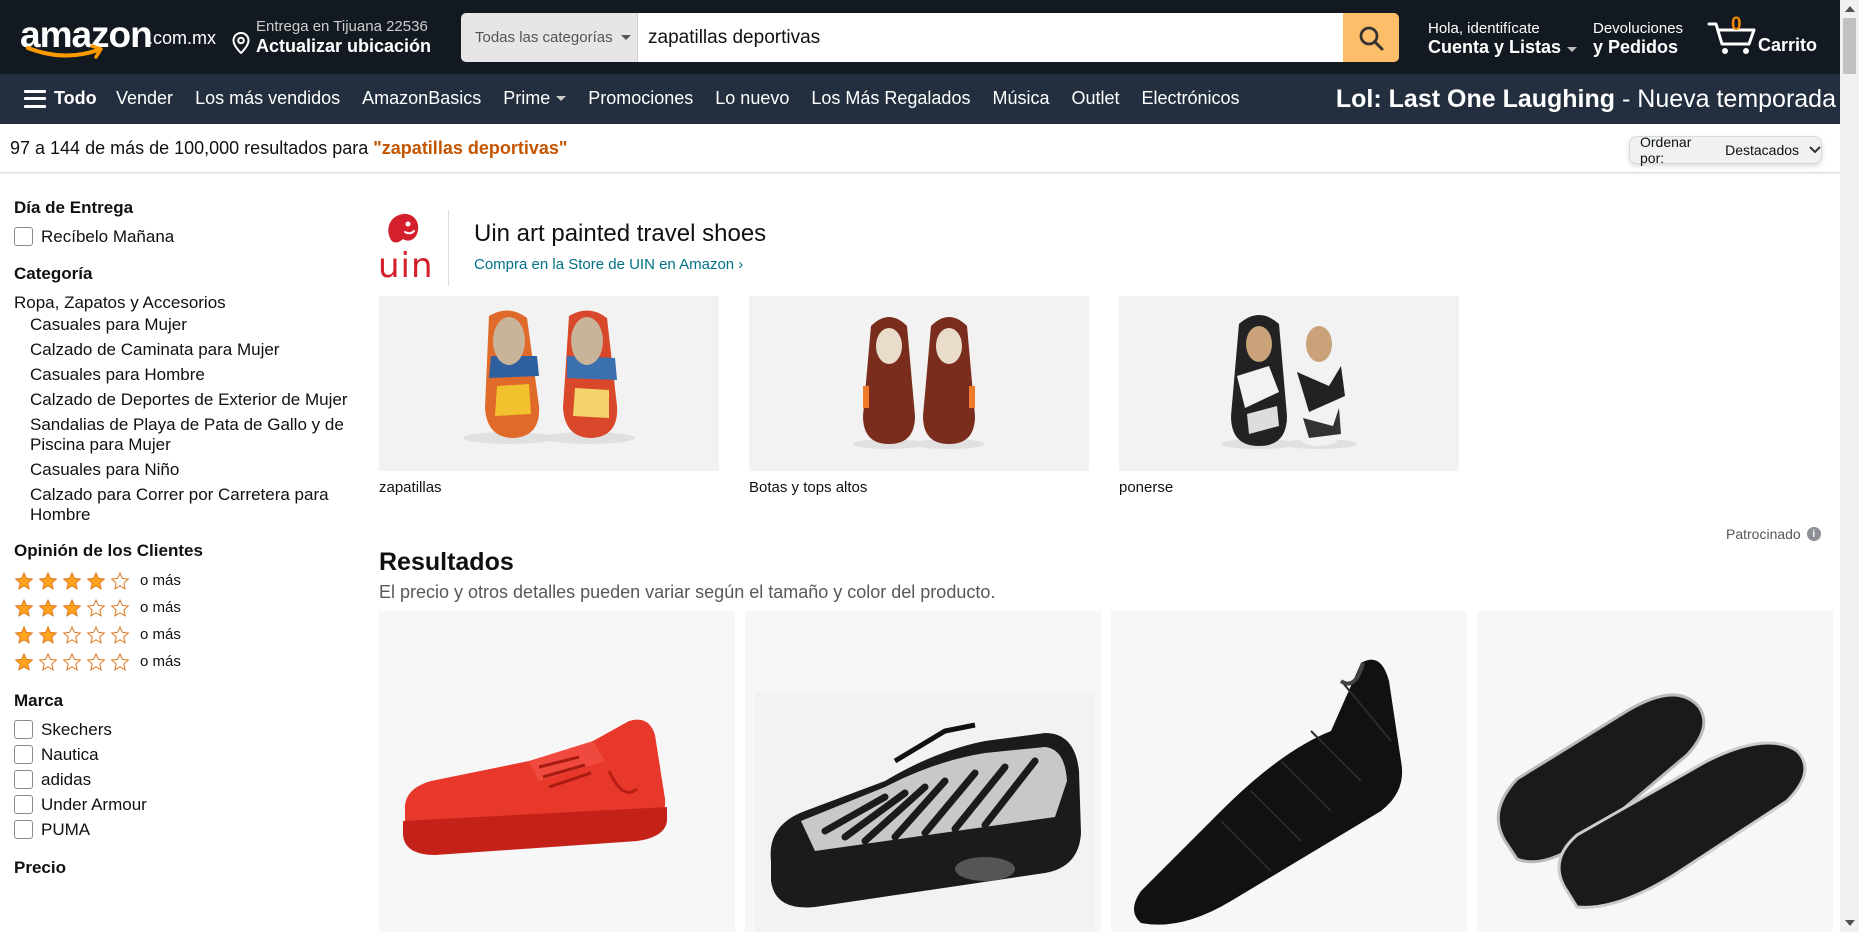 Image resolution: width=1859 pixels, height=932 pixels. What do you see at coordinates (640, 98) in the screenshot?
I see `nav-link-promotions: Promociones` at bounding box center [640, 98].